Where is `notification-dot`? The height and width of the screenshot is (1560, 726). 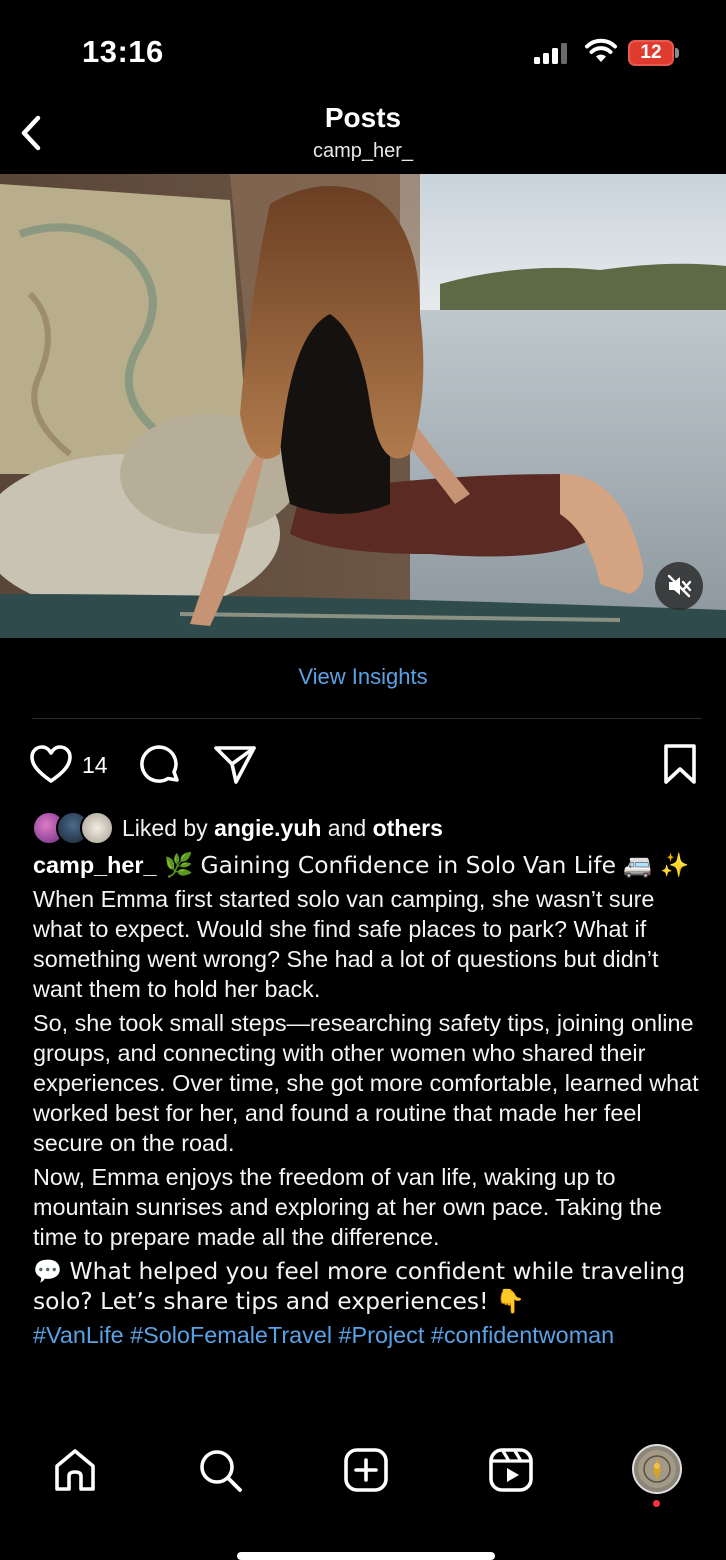 notification-dot is located at coordinates (656, 1503).